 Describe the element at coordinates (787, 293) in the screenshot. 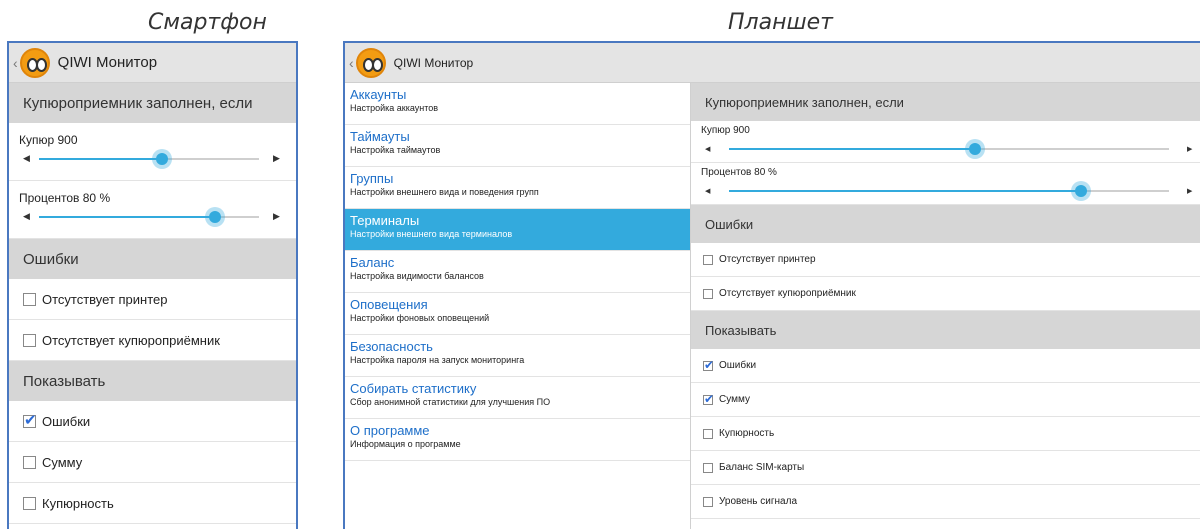

I see `checkbox-label: Отсутствует купюроприёмник` at that location.